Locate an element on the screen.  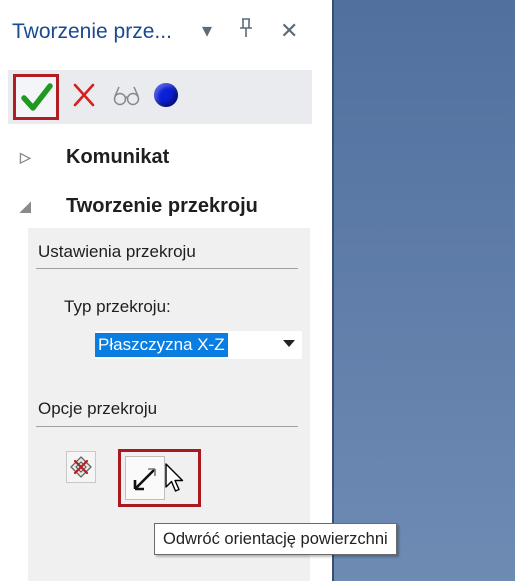
section-plane-button is located at coordinates (81, 467).